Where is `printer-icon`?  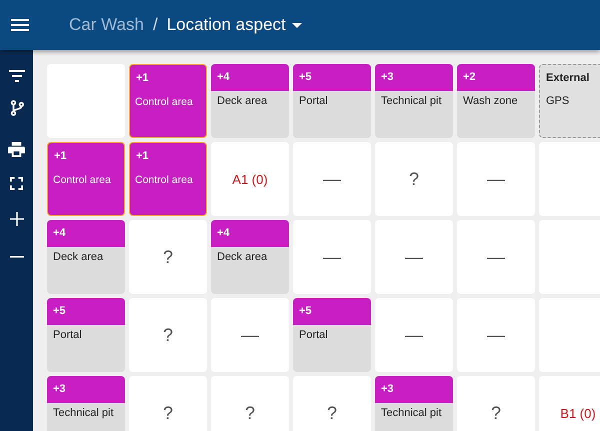 printer-icon is located at coordinates (16, 149).